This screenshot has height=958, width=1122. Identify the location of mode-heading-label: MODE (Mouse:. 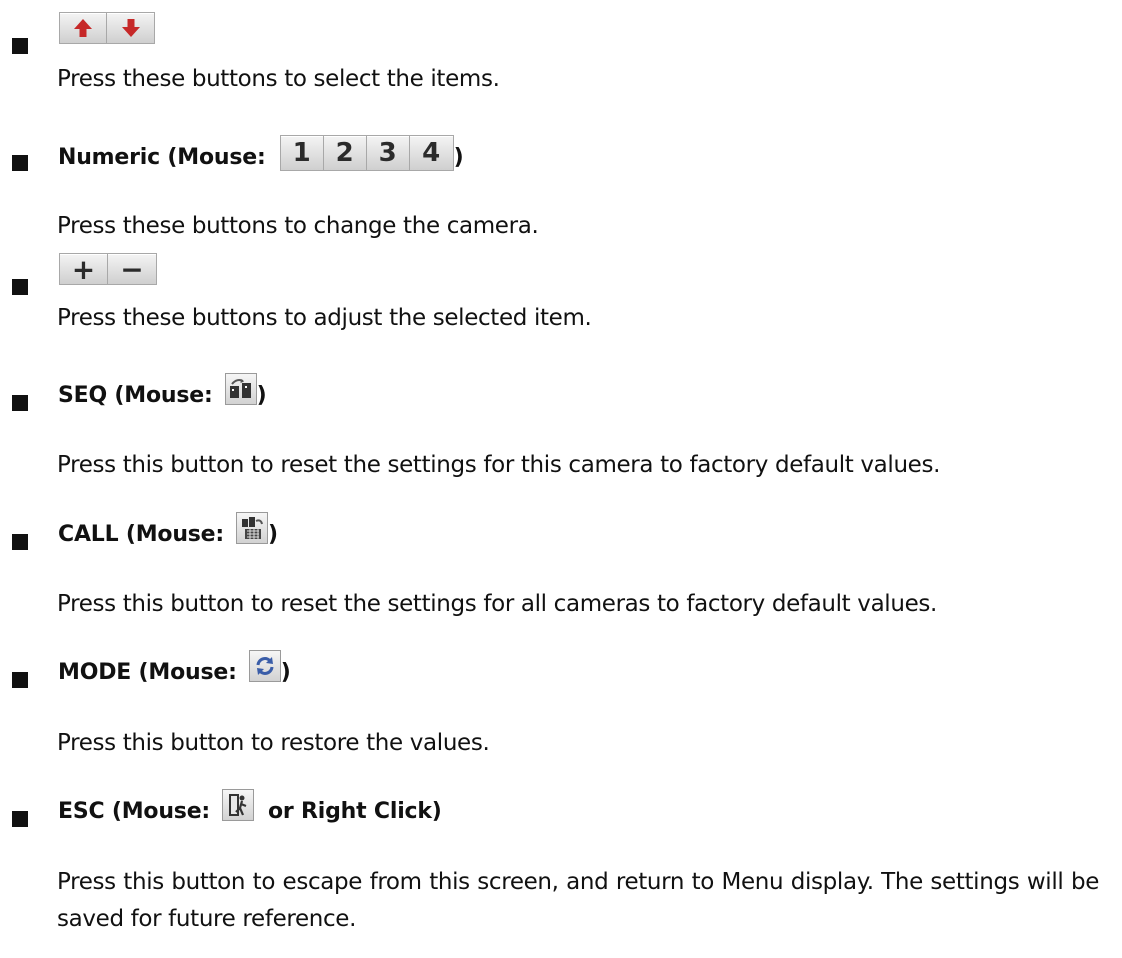
(147, 672).